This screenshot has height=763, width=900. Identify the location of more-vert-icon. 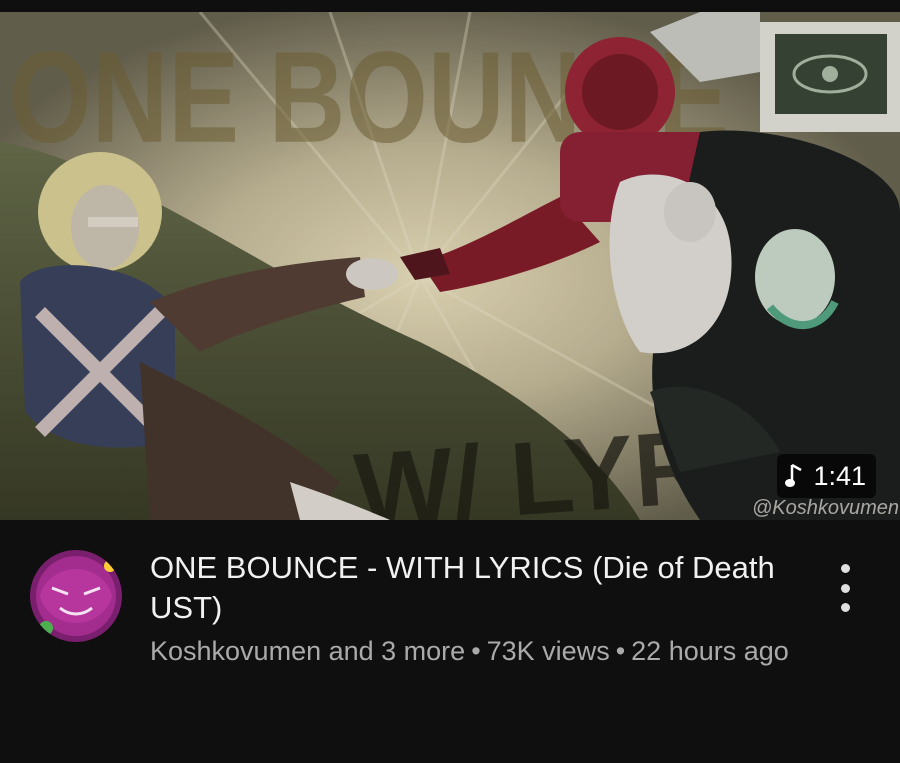
(845, 588).